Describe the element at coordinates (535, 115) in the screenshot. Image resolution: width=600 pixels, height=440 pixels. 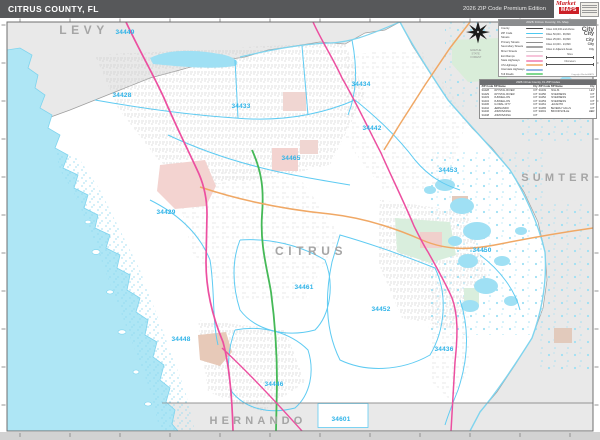
I see `zip-table-cell: CIT` at that location.